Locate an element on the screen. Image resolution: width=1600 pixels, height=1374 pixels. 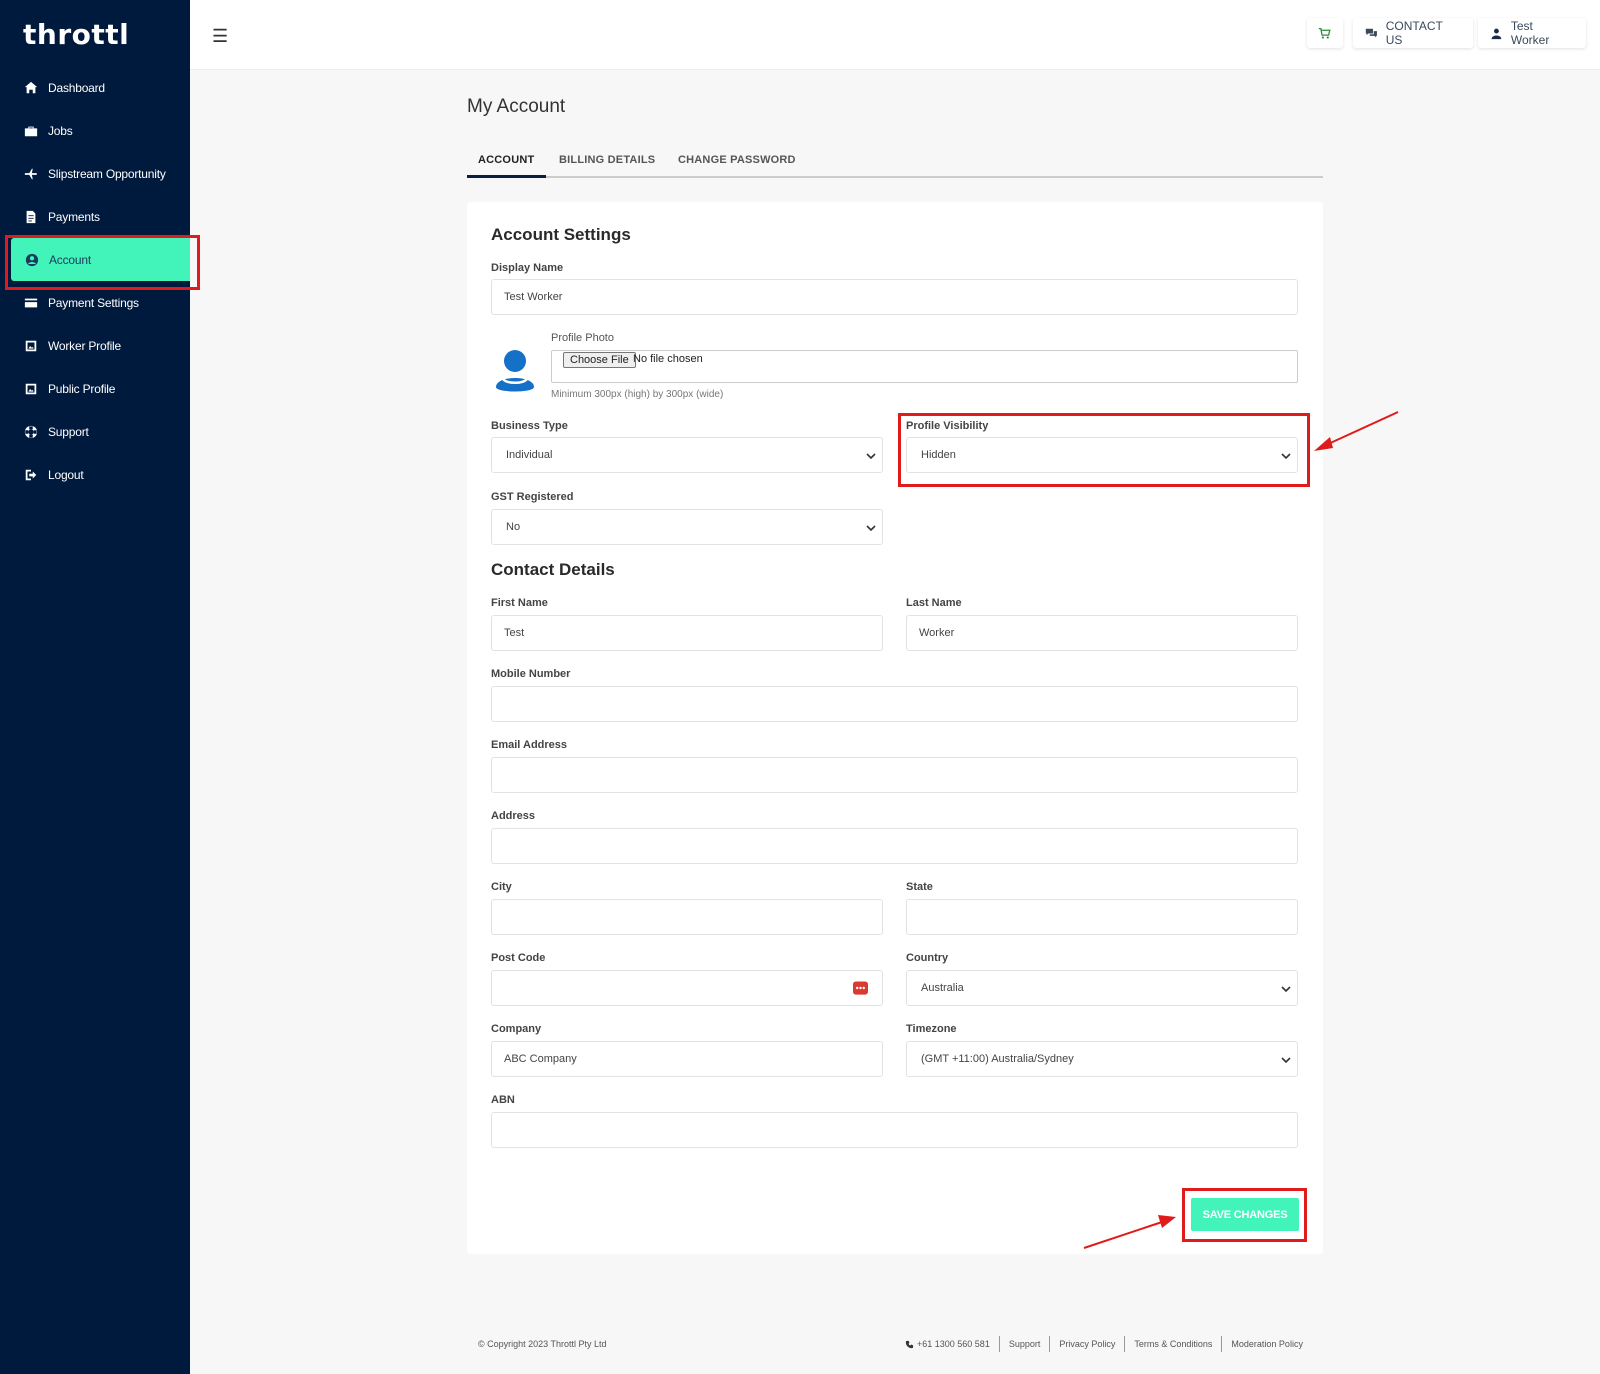
user-menu-button: Test Worker is located at coordinates (1532, 33).